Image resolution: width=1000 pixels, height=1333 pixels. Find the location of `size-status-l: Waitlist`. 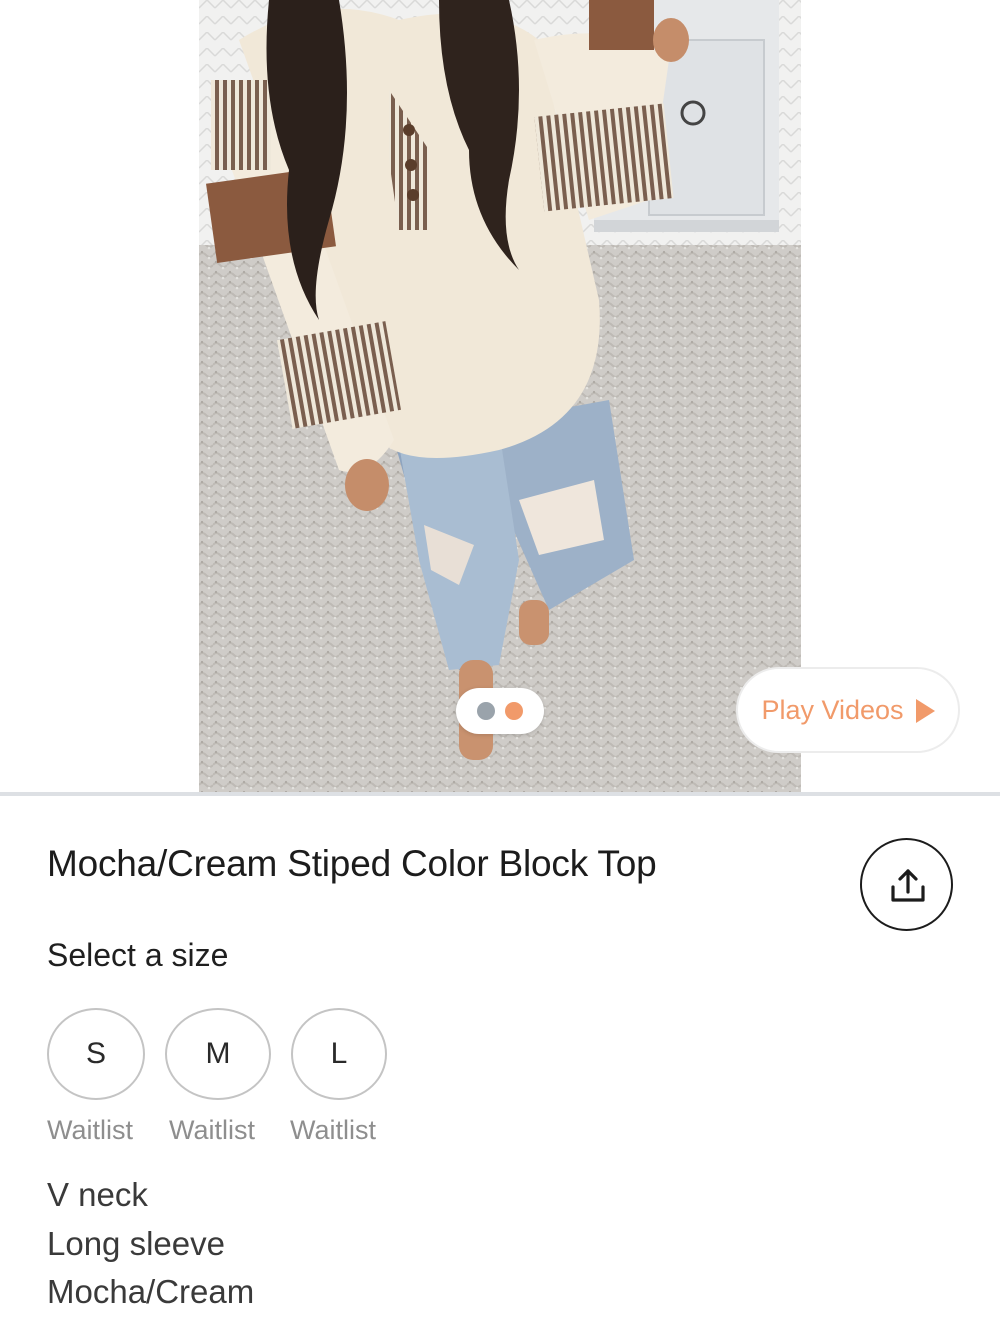

size-status-l: Waitlist is located at coordinates (333, 1130).